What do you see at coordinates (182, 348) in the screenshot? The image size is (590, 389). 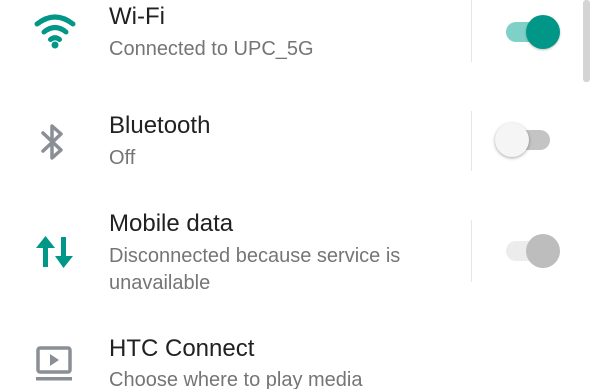 I see `htc-connect-title: HTC Connect` at bounding box center [182, 348].